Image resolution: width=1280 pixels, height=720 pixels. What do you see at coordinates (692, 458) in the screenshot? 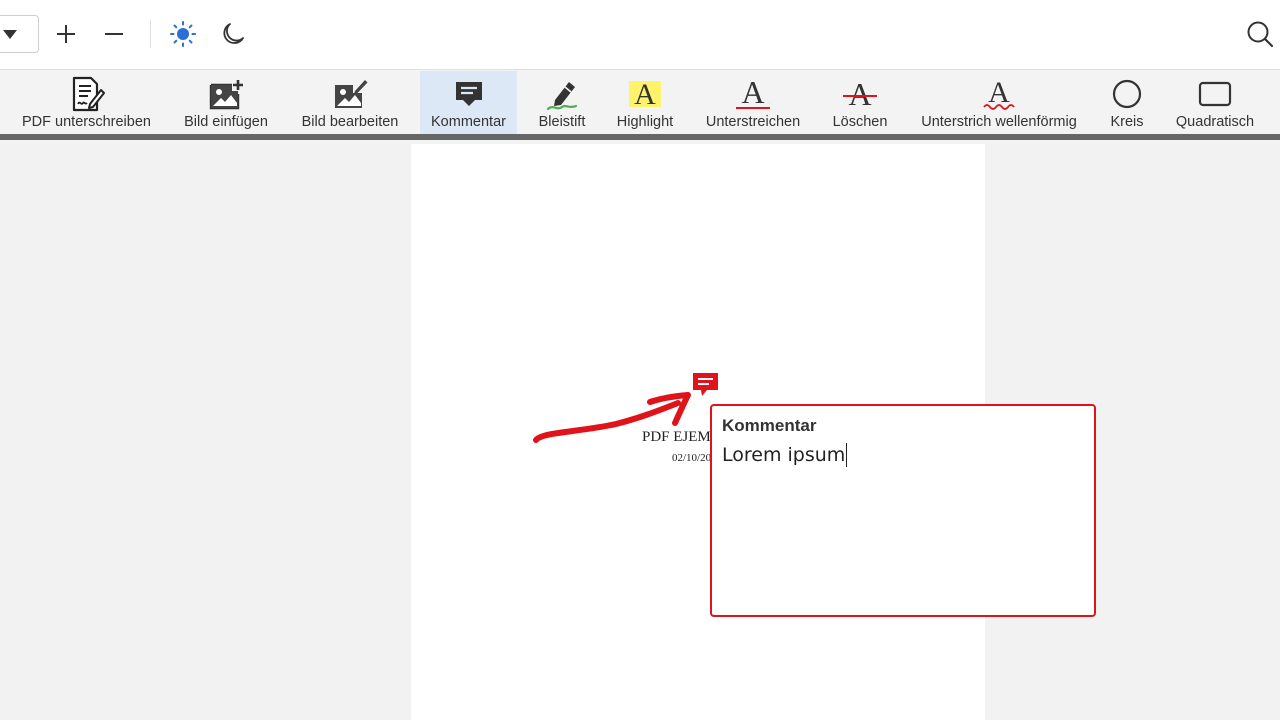
I see `pdf-date: 02/10/2019` at bounding box center [692, 458].